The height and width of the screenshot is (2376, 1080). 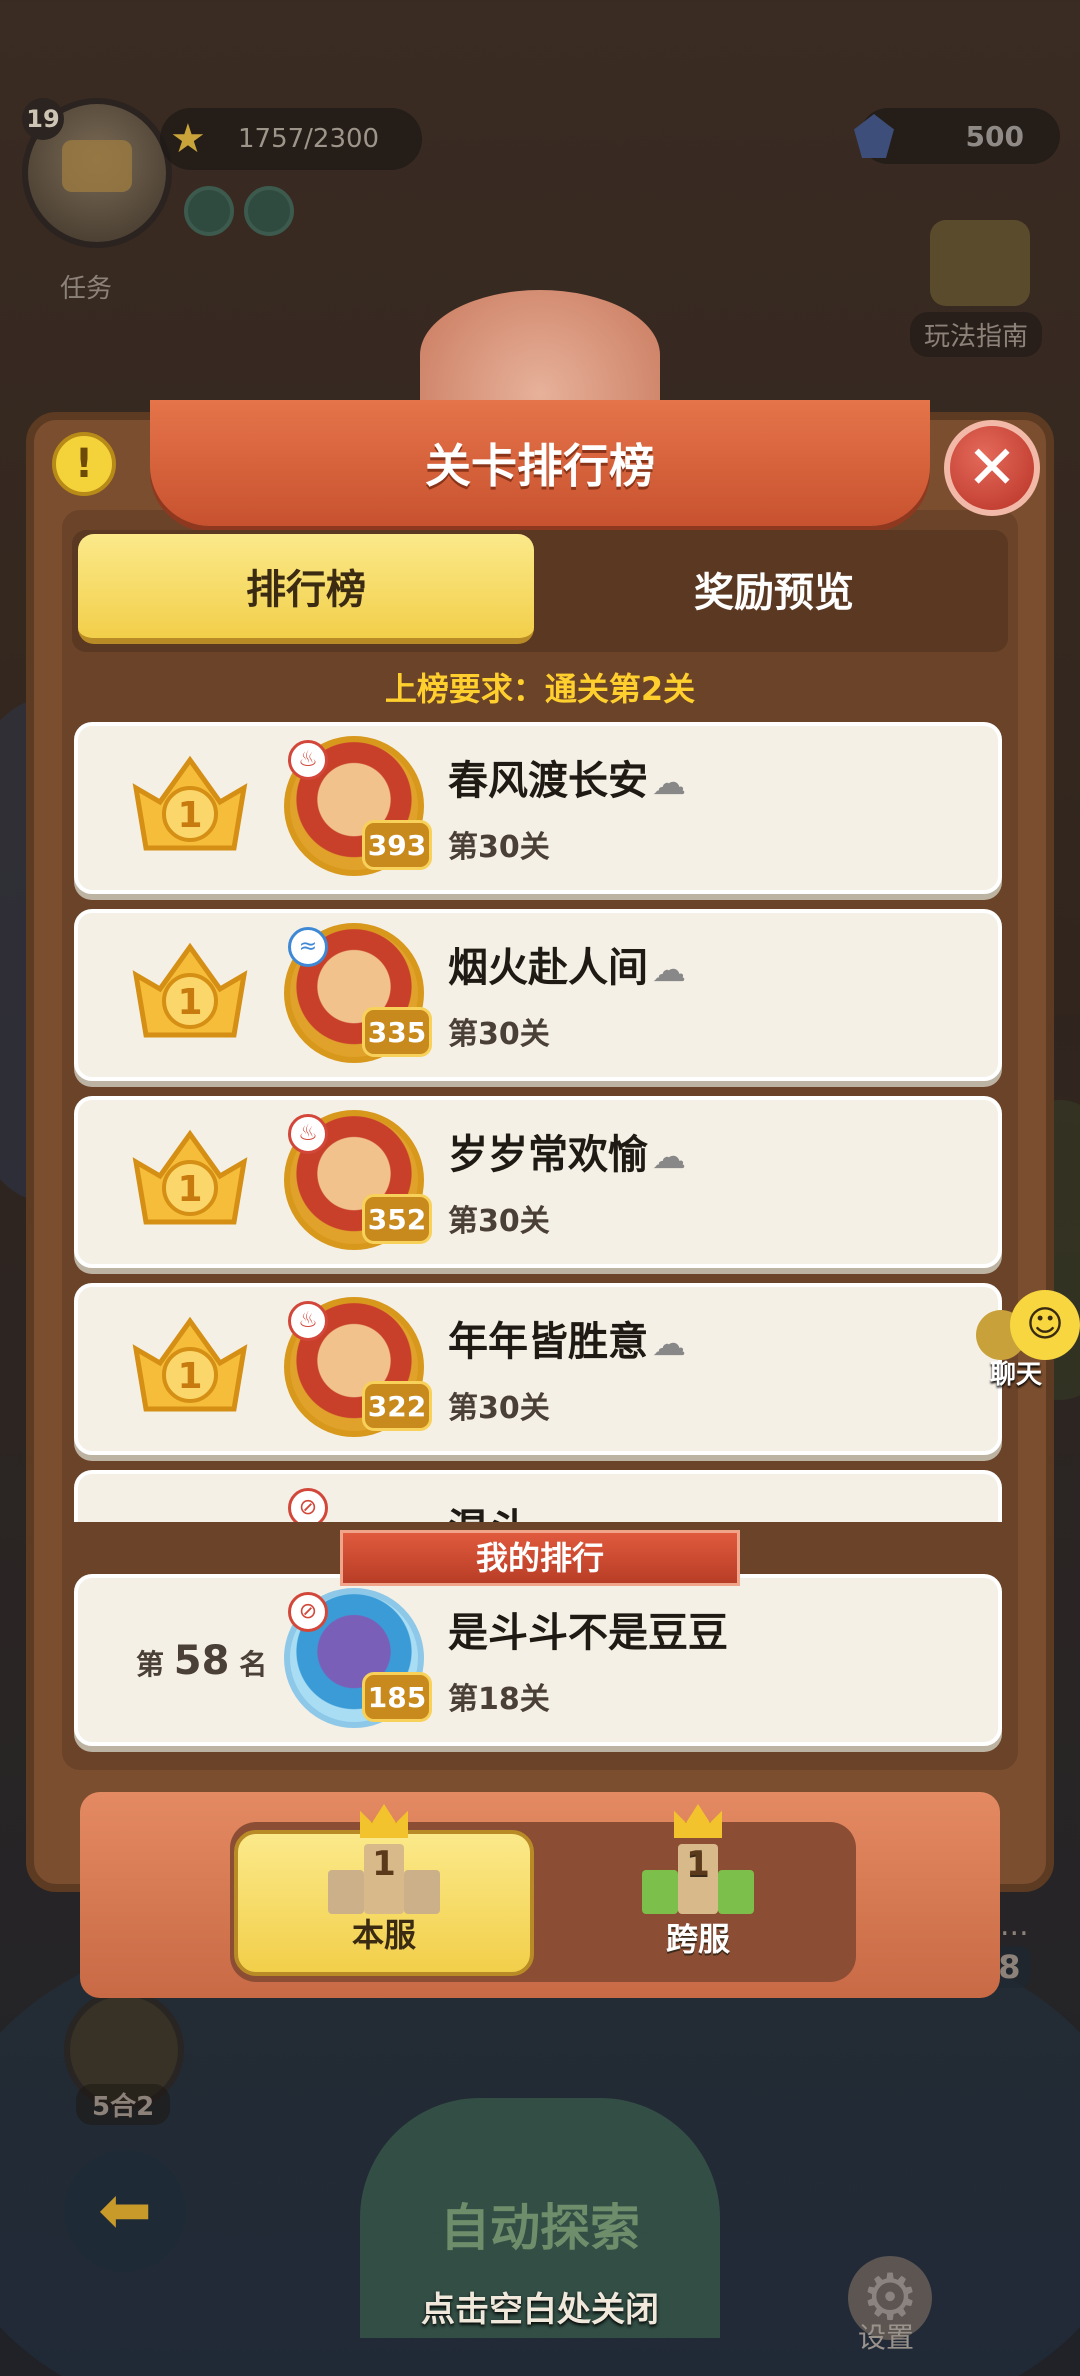 What do you see at coordinates (548, 781) in the screenshot?
I see `player-name-text: 春风渡长安` at bounding box center [548, 781].